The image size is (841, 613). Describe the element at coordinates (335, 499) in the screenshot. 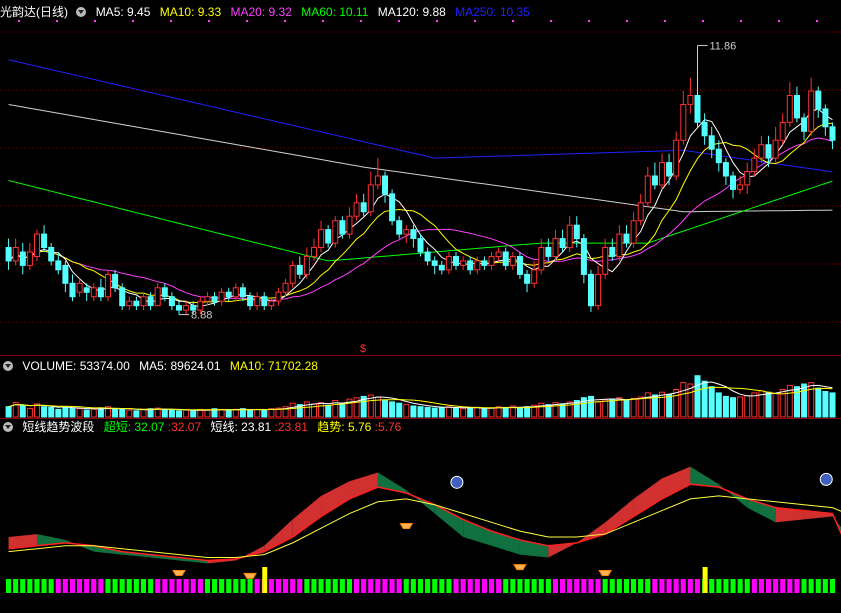

I see `band-up` at that location.